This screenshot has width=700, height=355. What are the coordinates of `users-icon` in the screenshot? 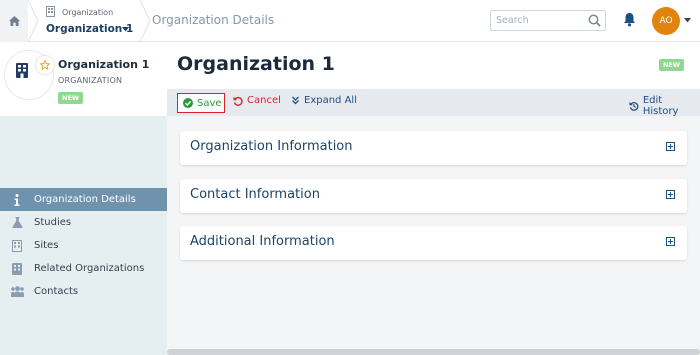 It's located at (17, 291).